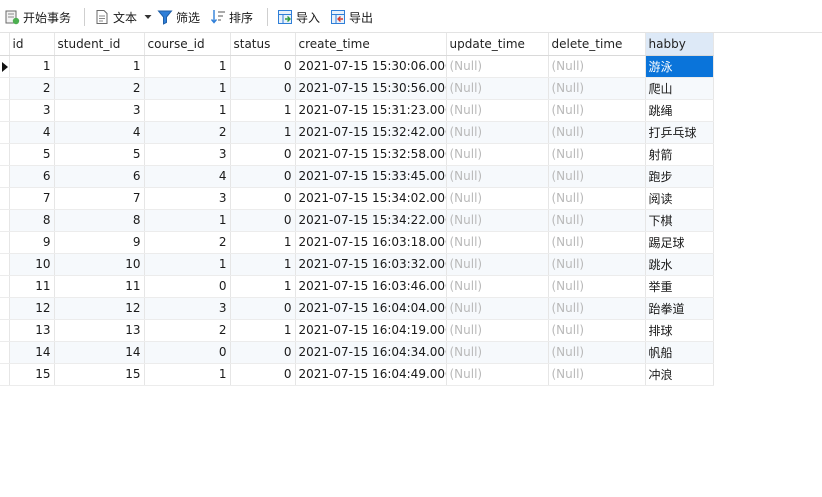 This screenshot has width=822, height=497. What do you see at coordinates (99, 286) in the screenshot?
I see `cell-student-id: 11` at bounding box center [99, 286].